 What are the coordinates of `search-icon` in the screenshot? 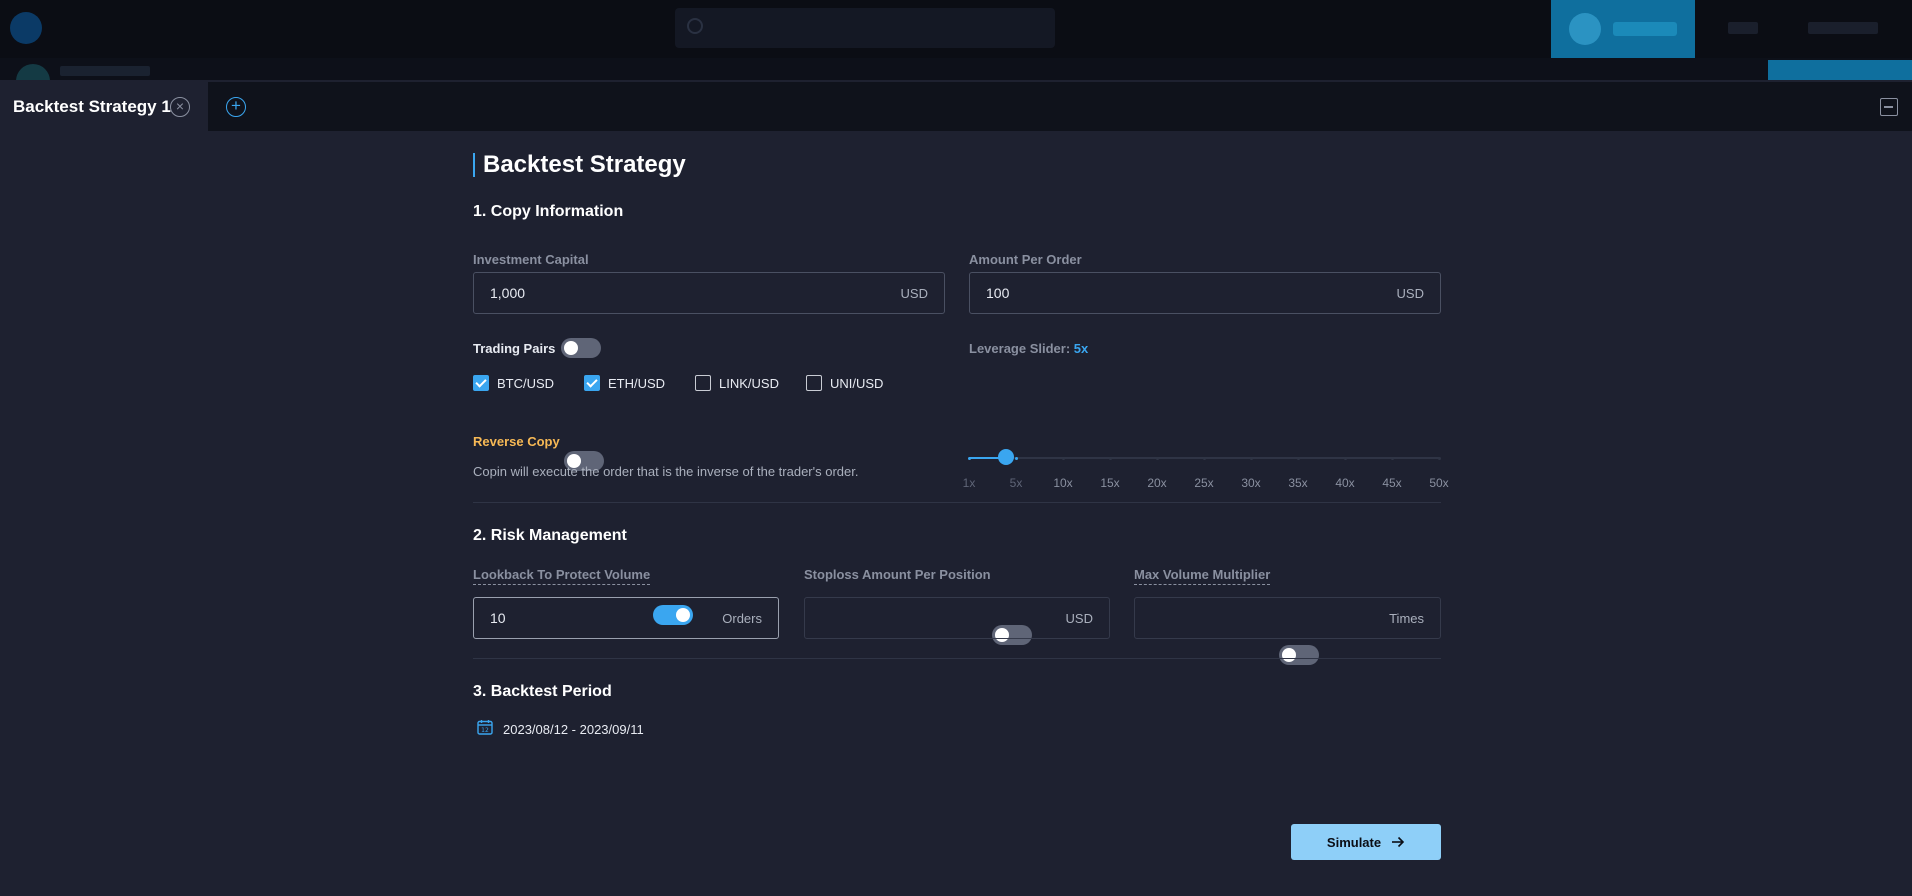 It's located at (695, 26).